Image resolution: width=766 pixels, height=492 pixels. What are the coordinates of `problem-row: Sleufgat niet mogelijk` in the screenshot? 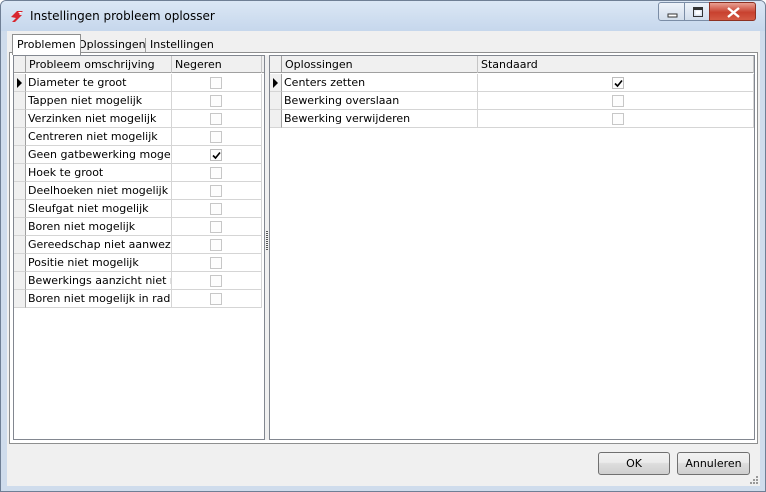 It's located at (139, 209).